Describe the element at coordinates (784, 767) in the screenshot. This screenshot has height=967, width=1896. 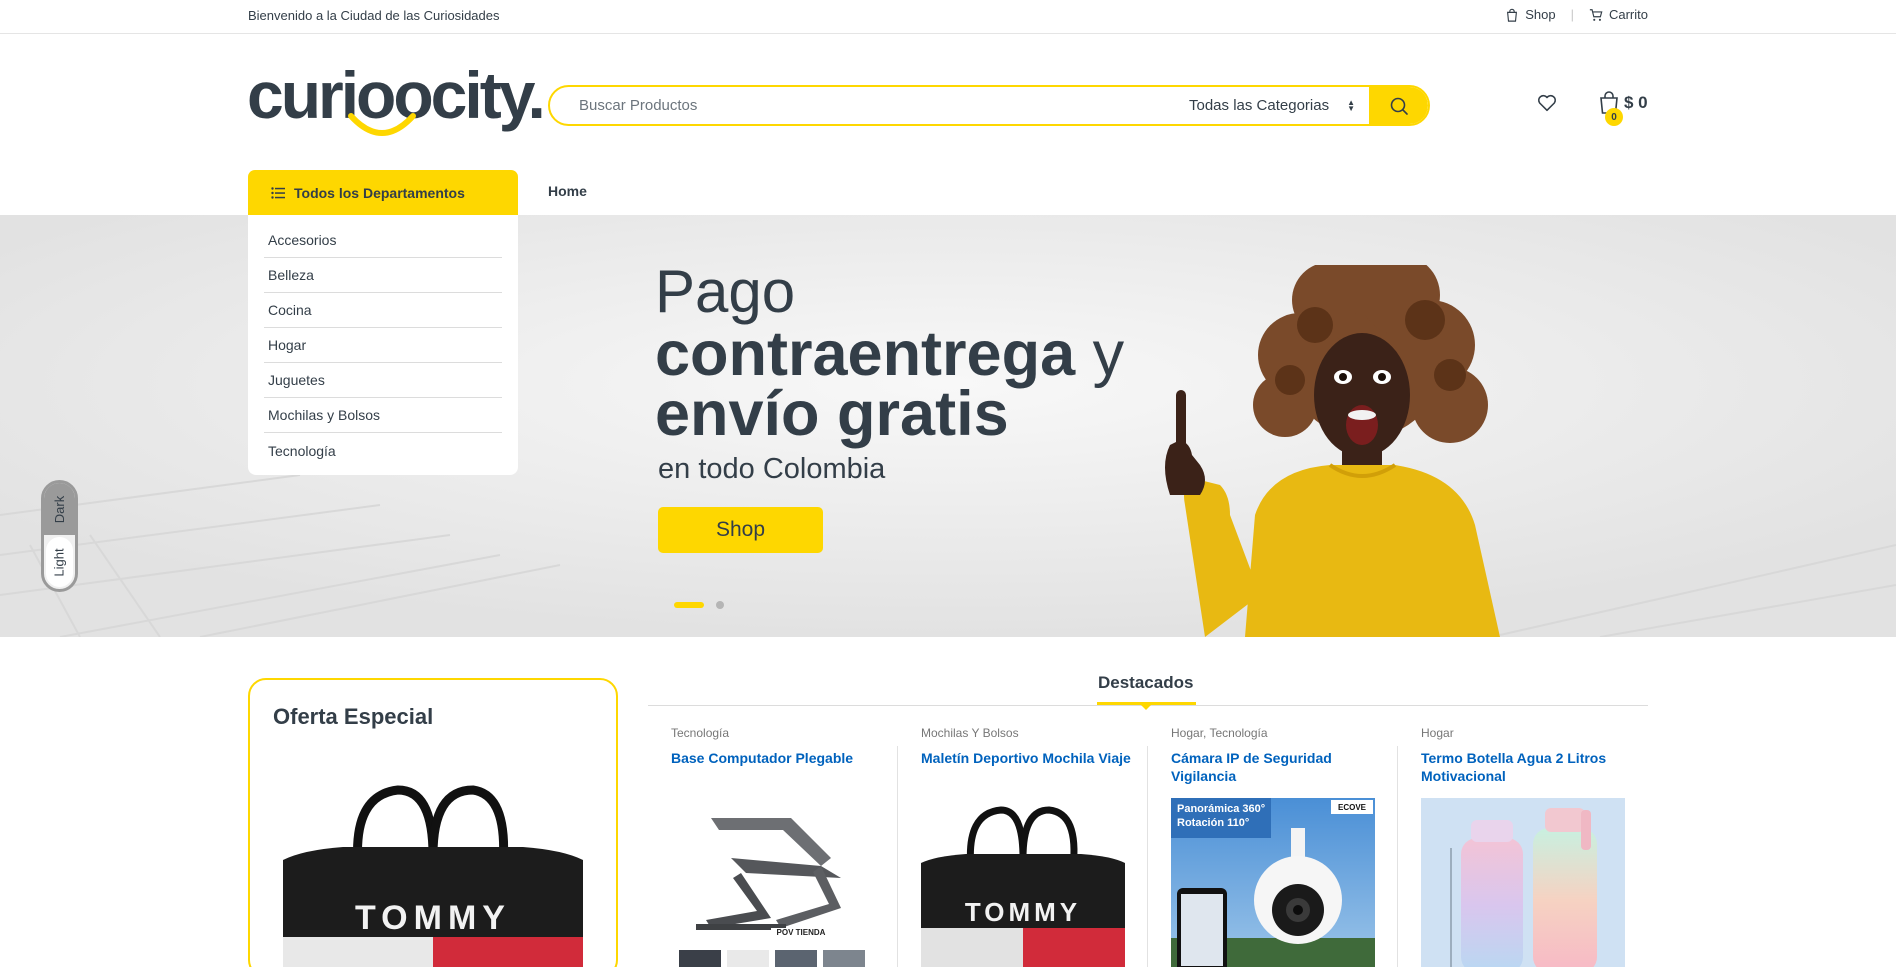
I see `product-name: Base Computador Plegable` at that location.